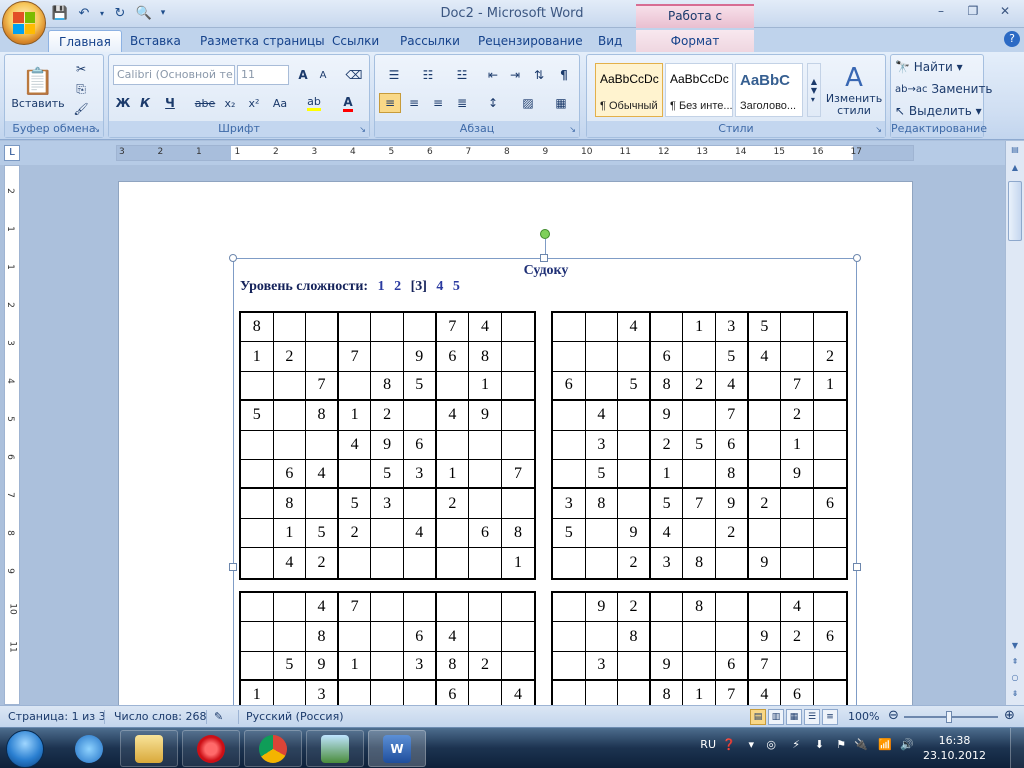  What do you see at coordinates (397, 748) in the screenshot?
I see `taskbar-word: W` at bounding box center [397, 748].